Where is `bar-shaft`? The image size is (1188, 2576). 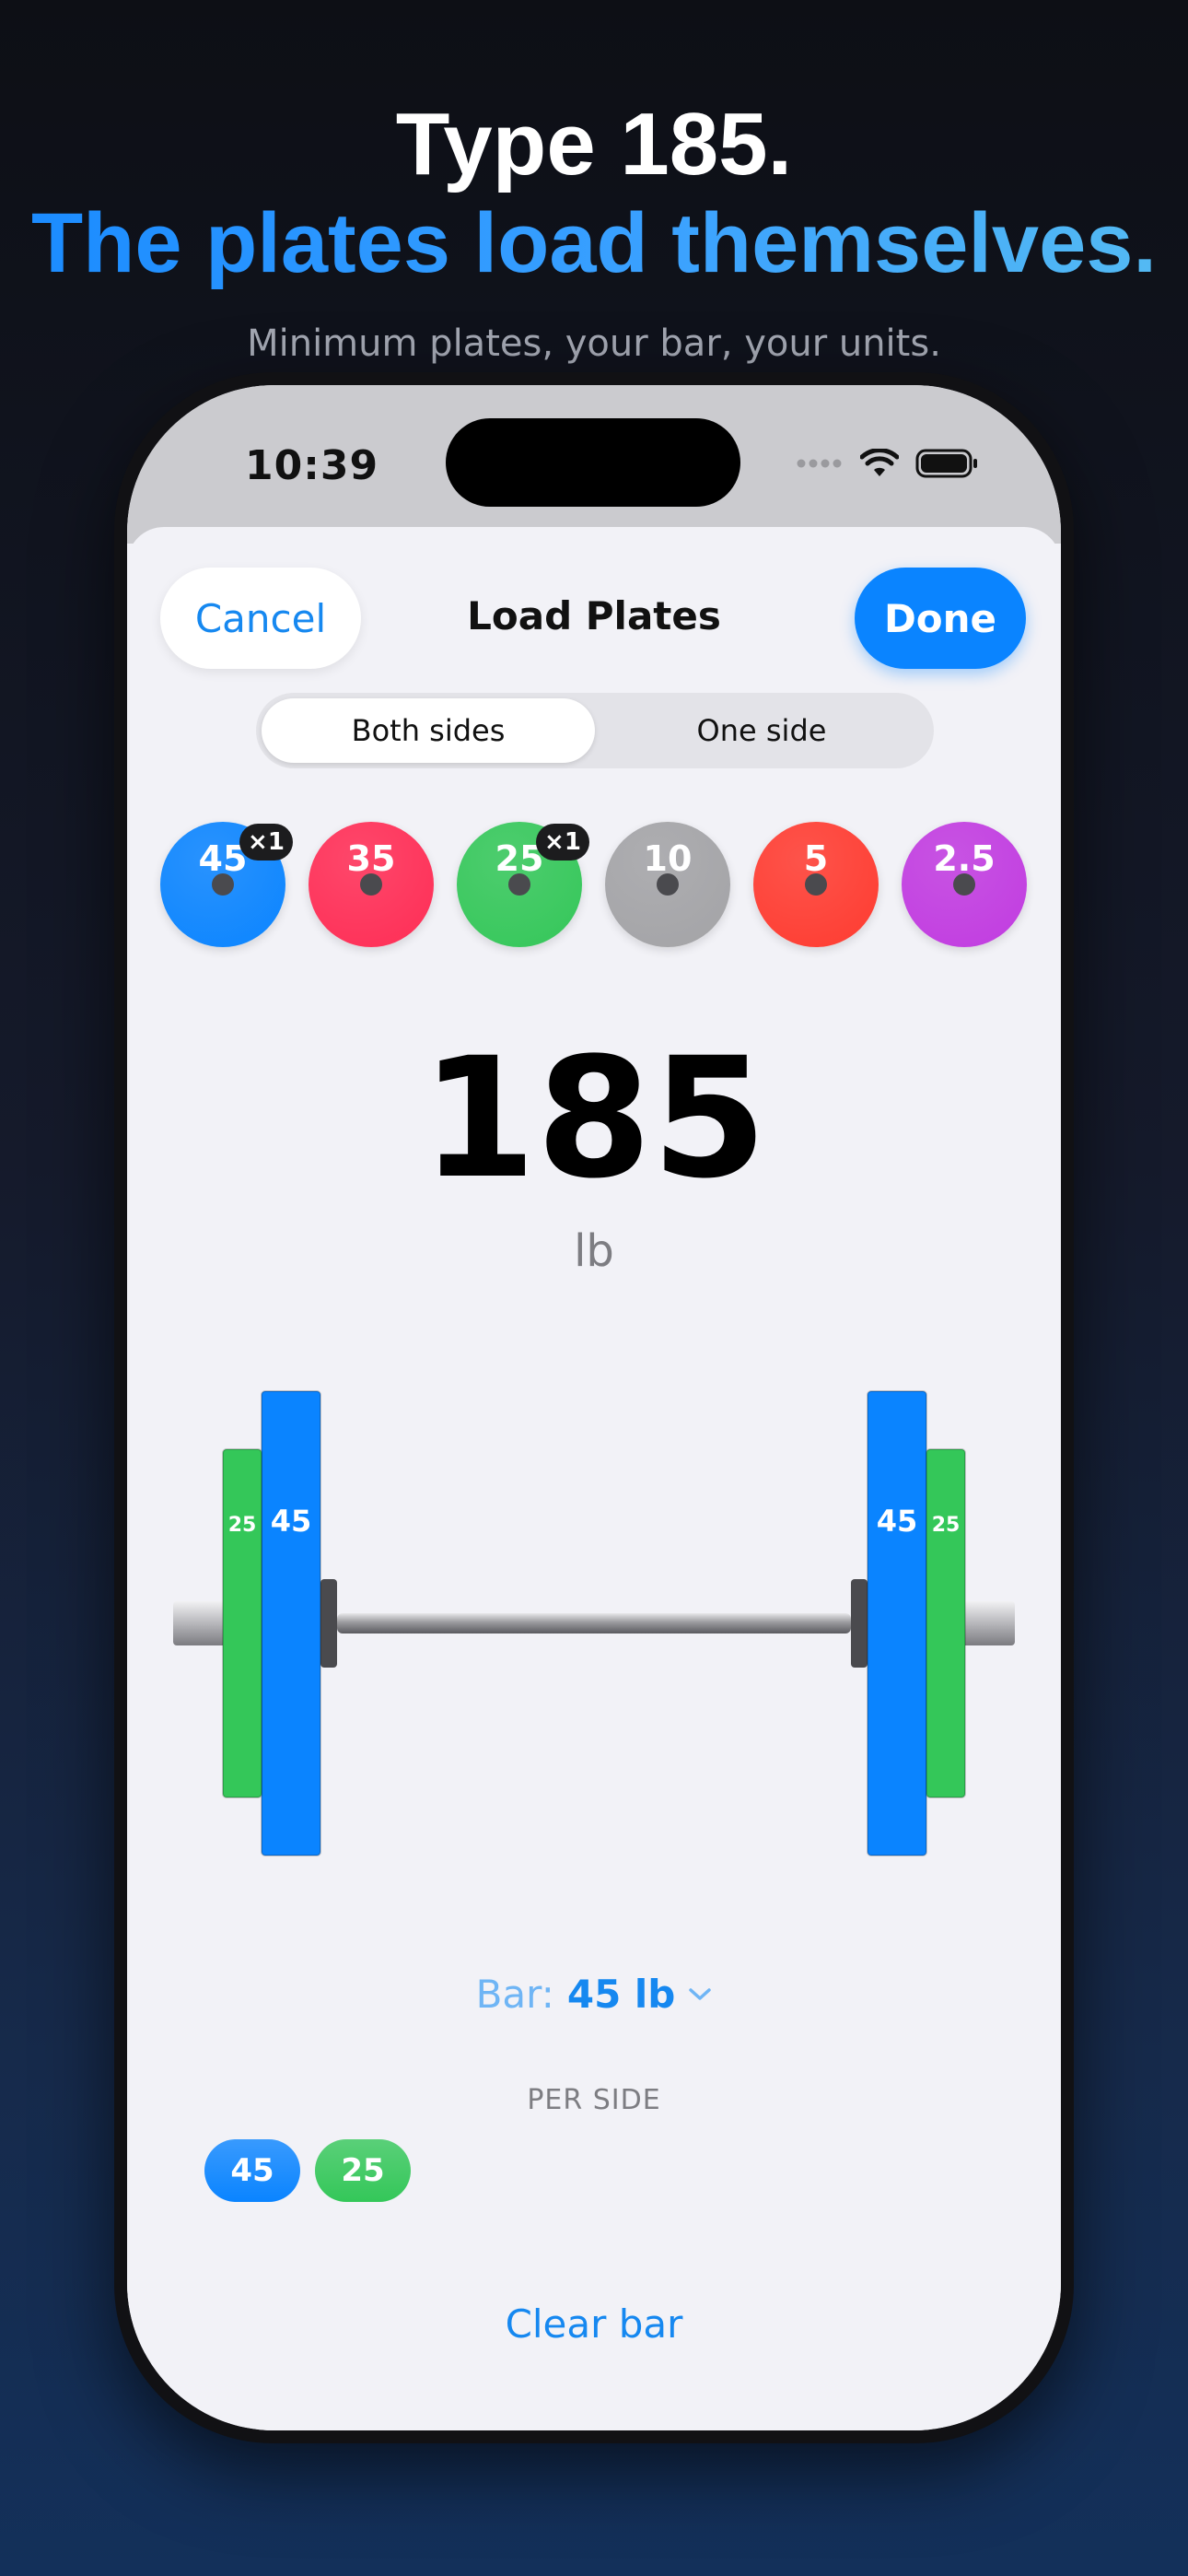 bar-shaft is located at coordinates (594, 1623).